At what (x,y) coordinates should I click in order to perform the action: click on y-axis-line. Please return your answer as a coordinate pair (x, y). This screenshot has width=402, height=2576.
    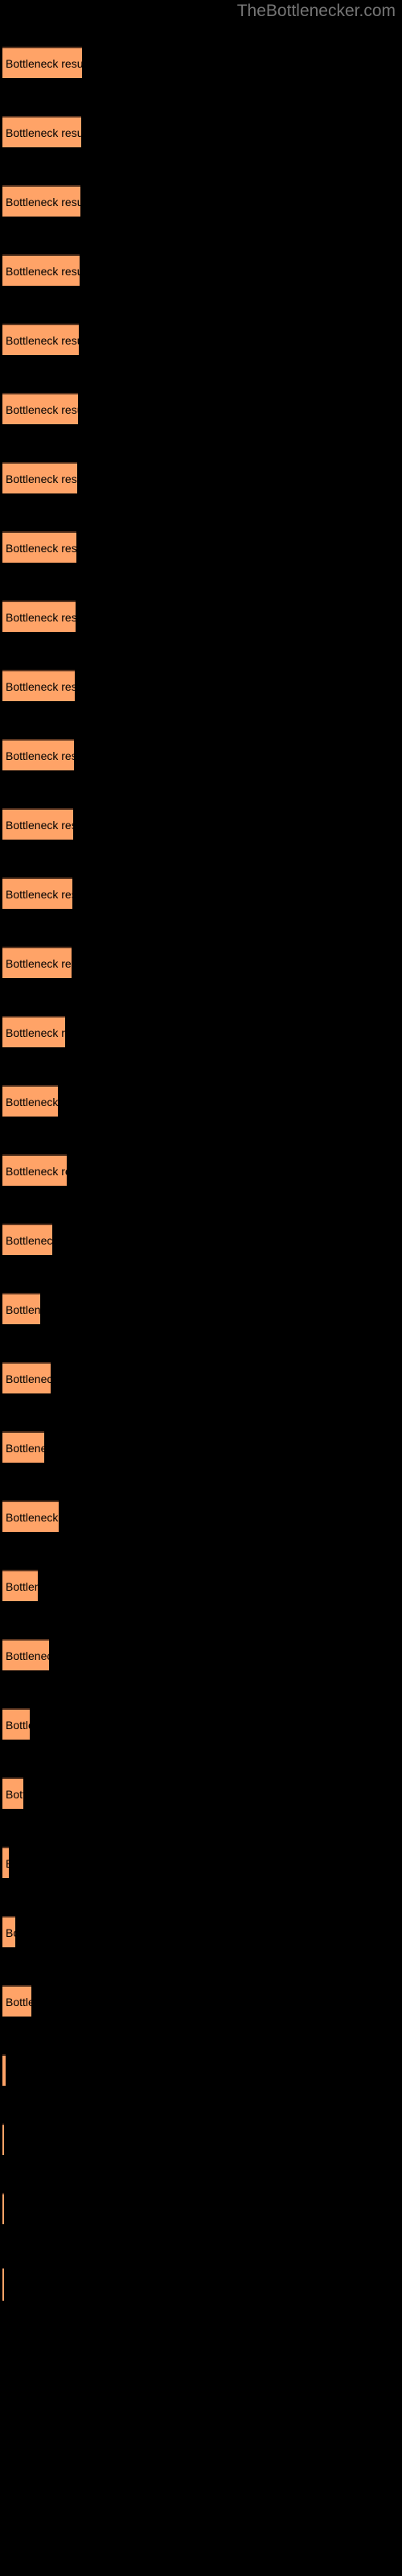
    Looking at the image, I should click on (3, 2284).